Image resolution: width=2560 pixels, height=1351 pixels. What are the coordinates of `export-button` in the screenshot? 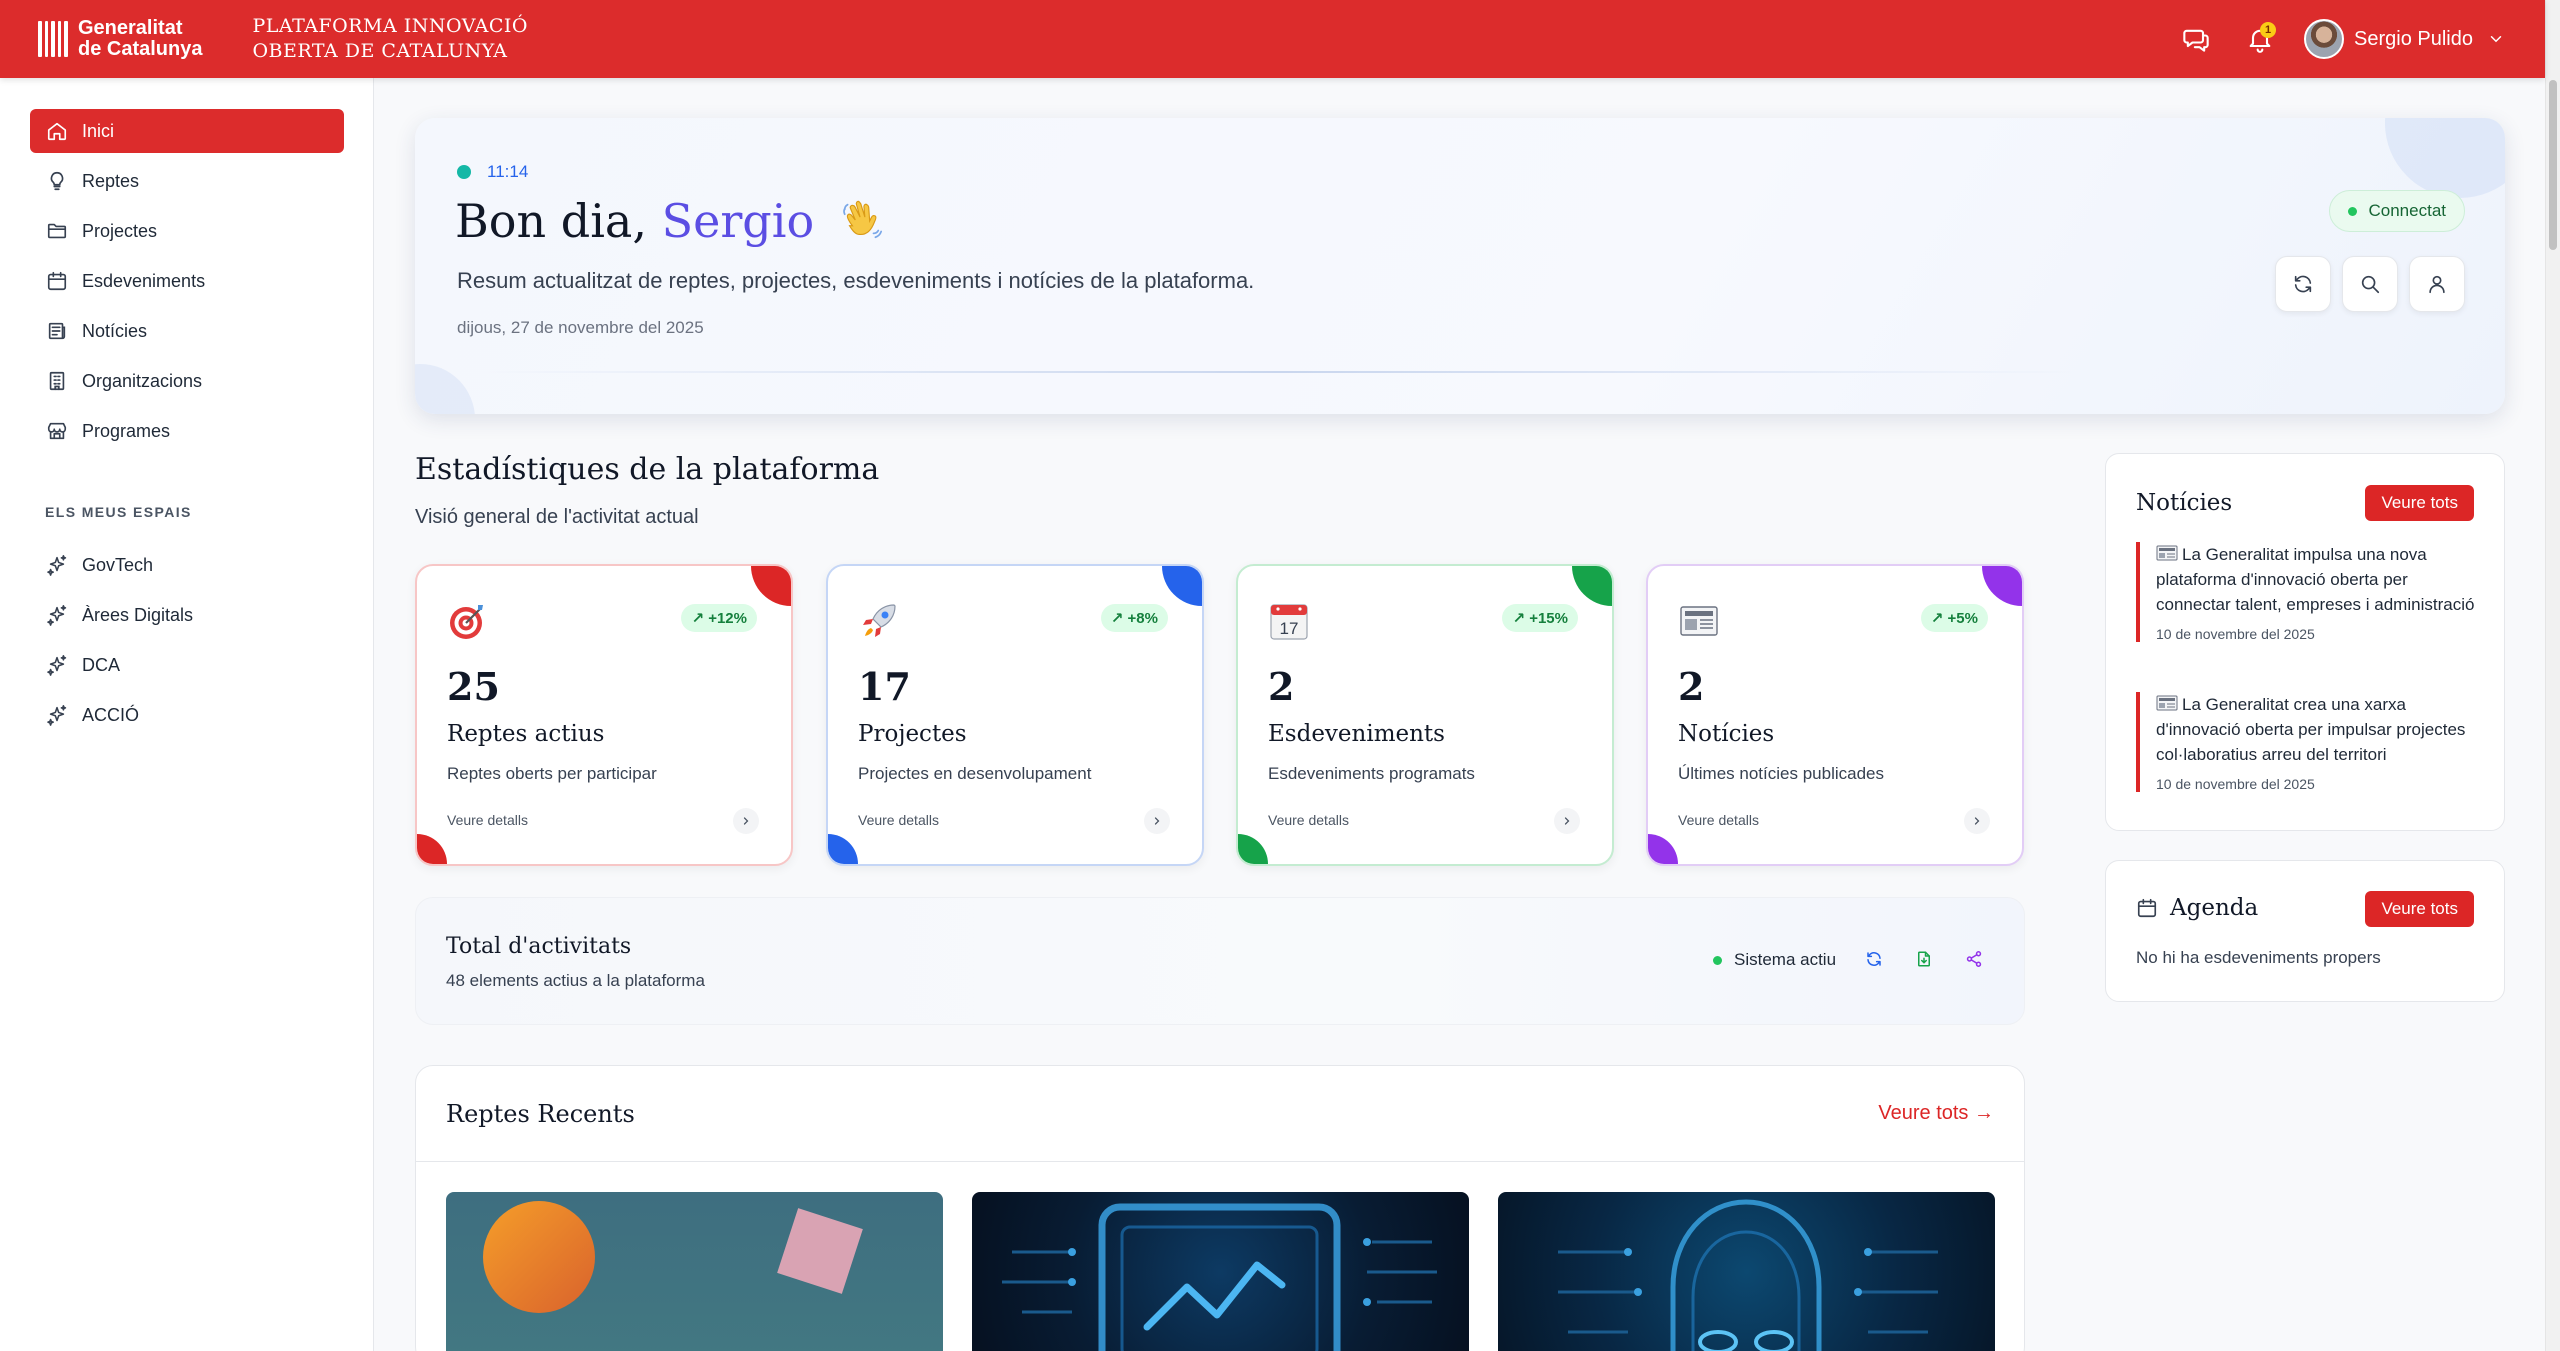 It's located at (1924, 959).